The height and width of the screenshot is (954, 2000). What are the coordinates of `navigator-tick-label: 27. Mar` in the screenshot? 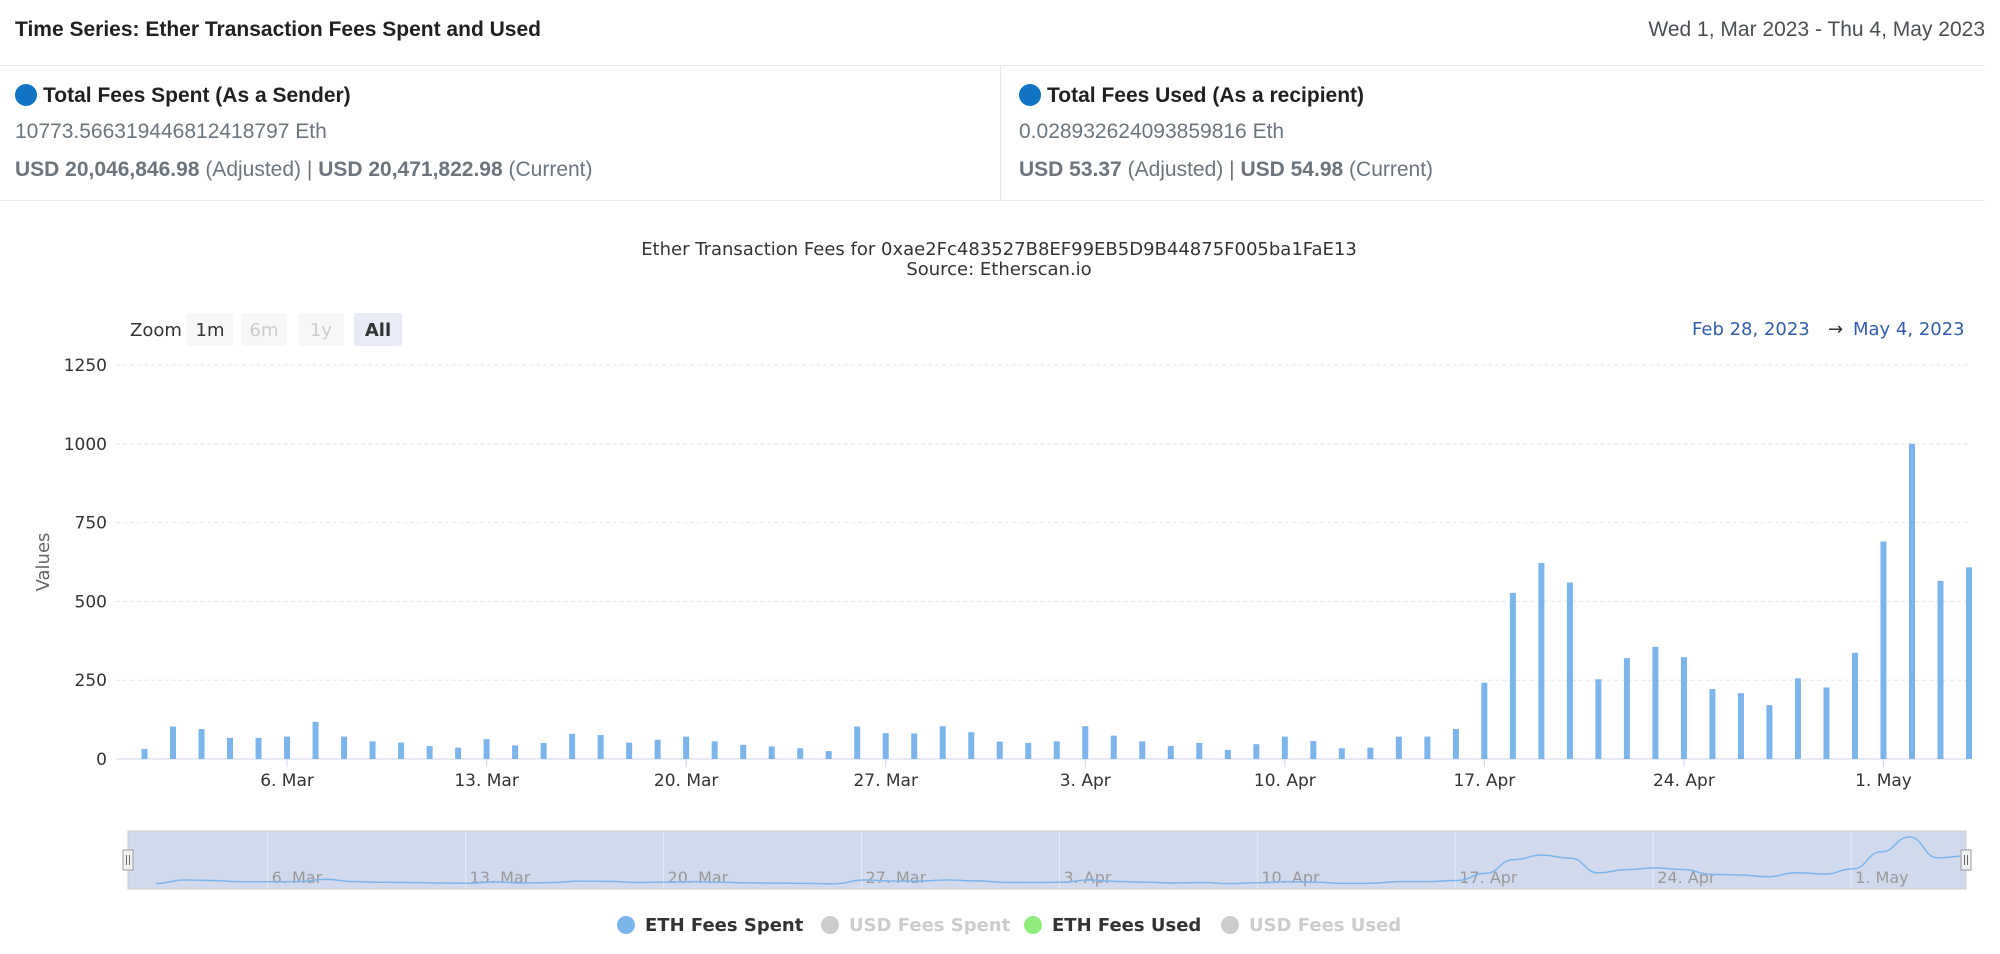 It's located at (895, 877).